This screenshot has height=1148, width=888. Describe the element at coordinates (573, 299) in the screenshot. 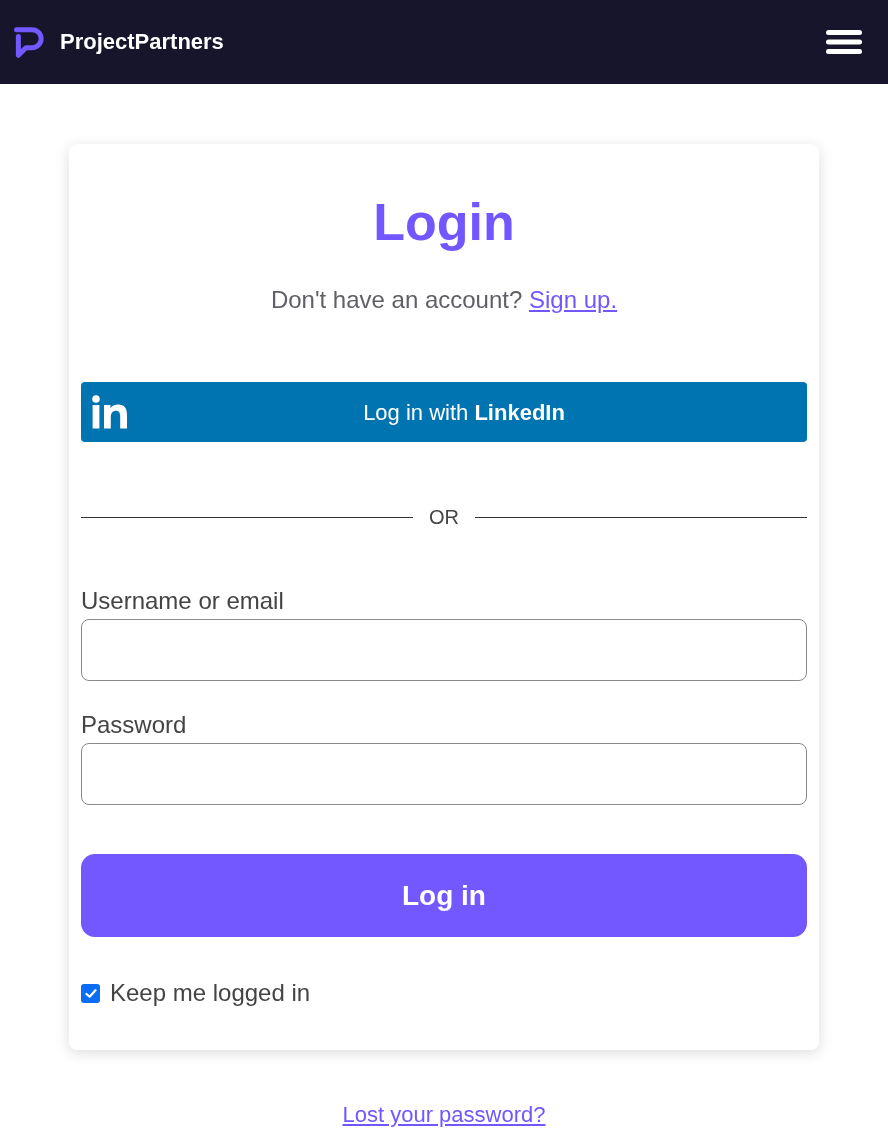

I see `signup-link: Sign up.` at that location.